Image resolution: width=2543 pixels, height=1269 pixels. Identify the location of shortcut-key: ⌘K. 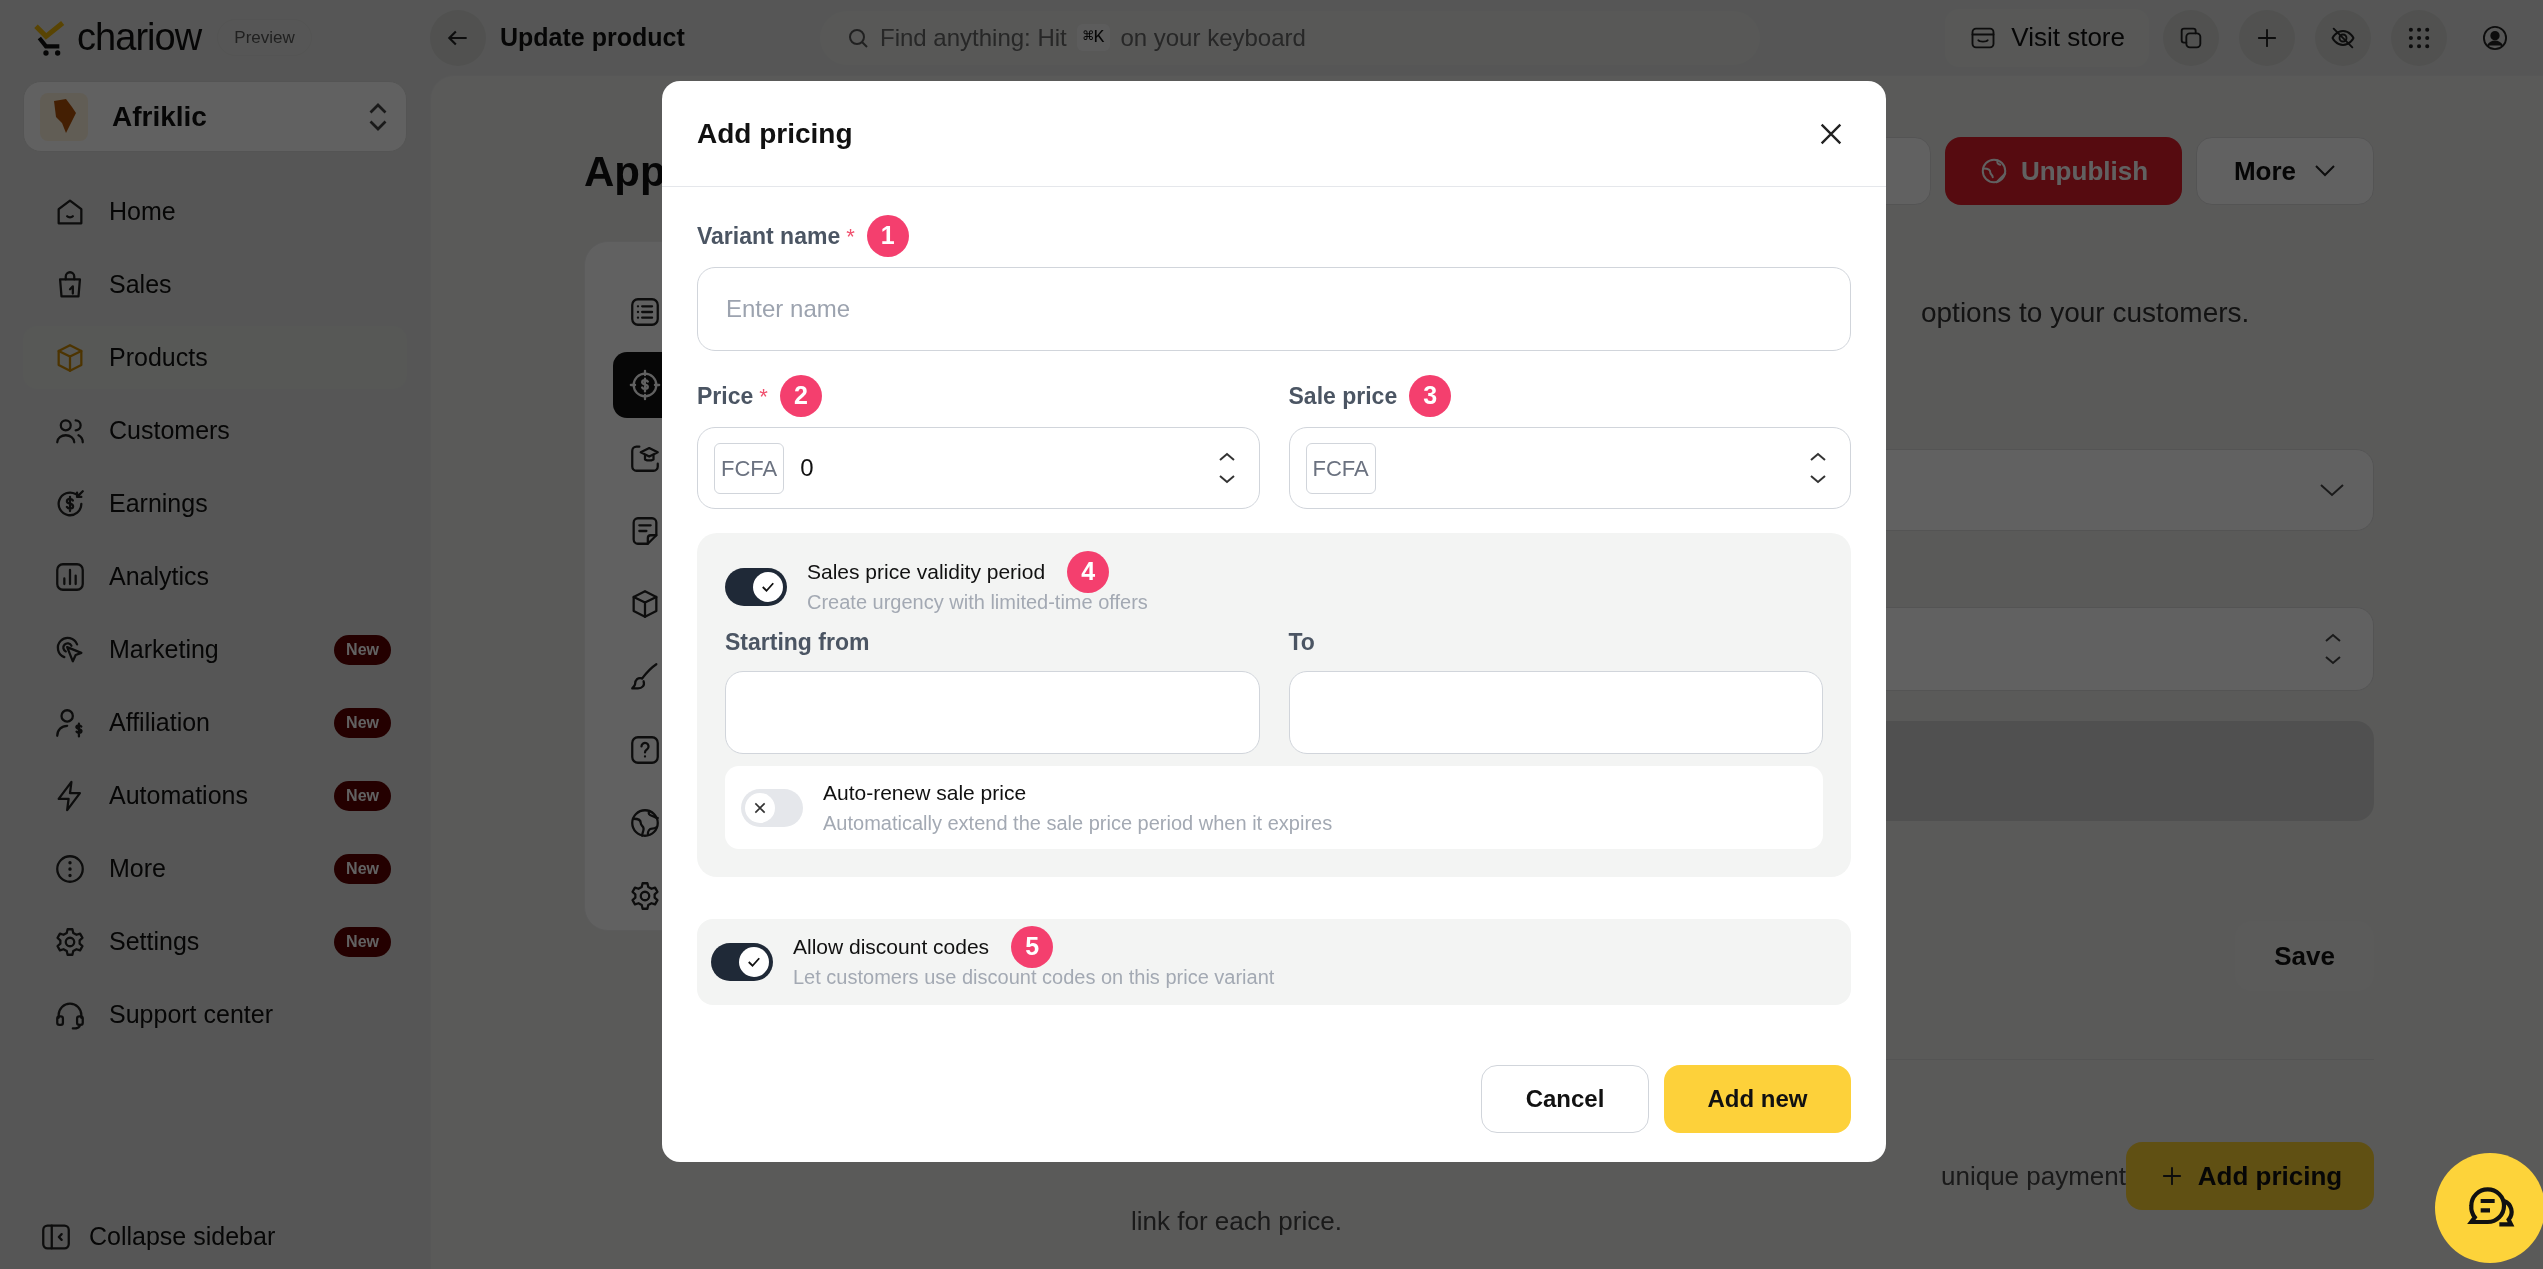
(1093, 37).